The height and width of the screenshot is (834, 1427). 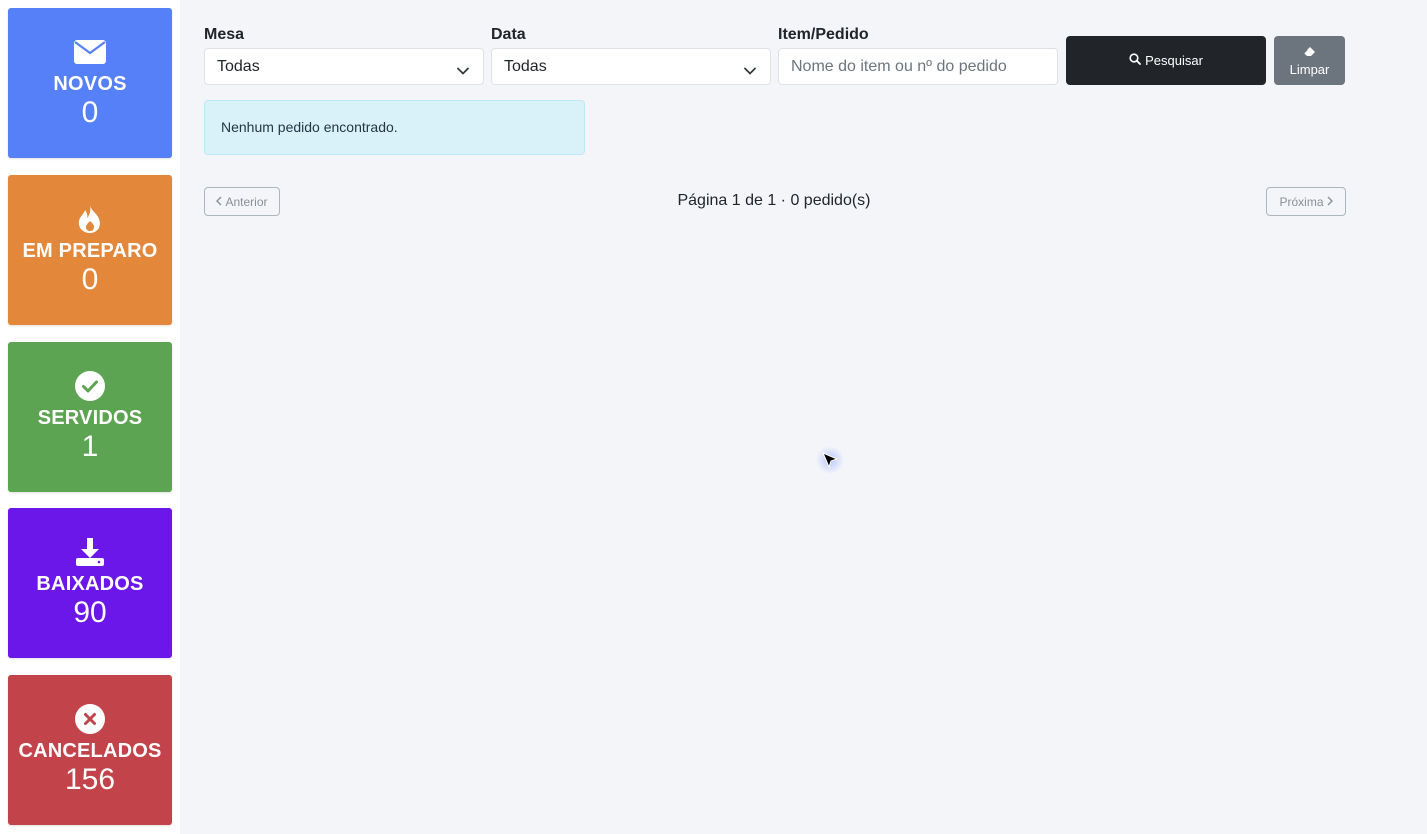 I want to click on clear-button: Limpar, so click(x=1309, y=60).